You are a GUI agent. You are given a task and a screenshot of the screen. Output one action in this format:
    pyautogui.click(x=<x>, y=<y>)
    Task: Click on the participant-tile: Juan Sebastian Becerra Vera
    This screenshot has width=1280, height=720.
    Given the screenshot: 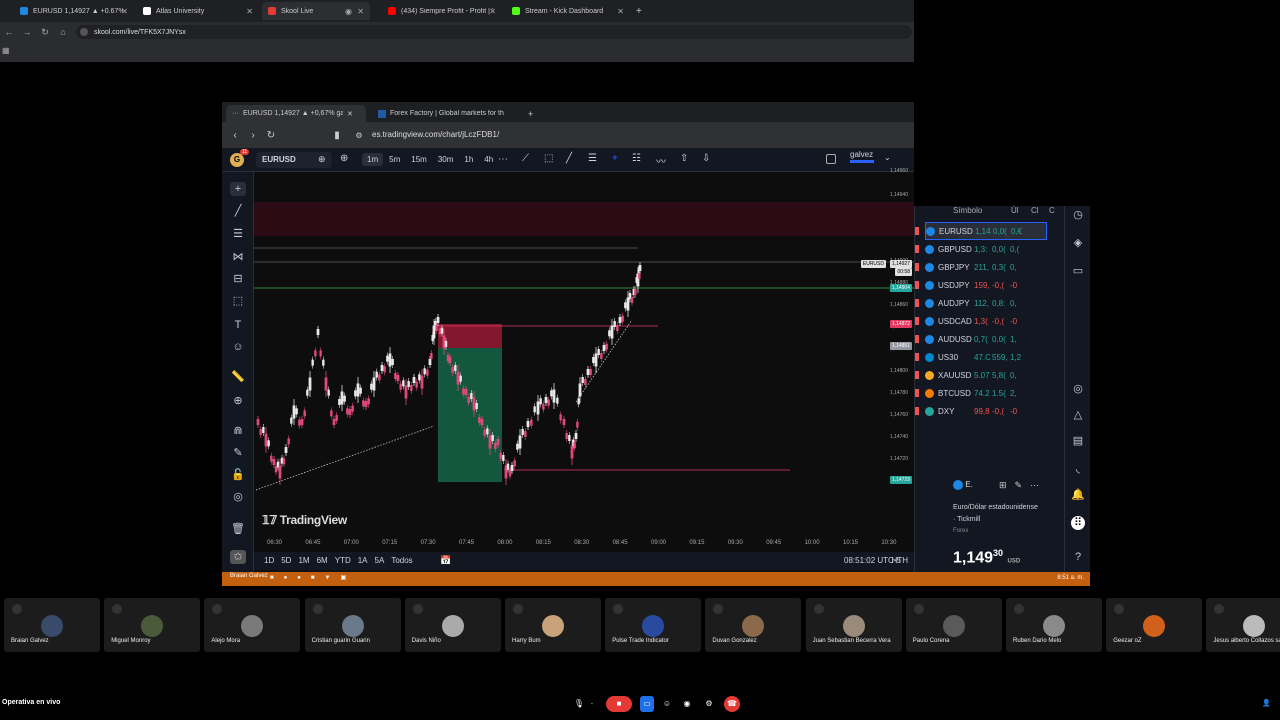 What is the action you would take?
    pyautogui.click(x=853, y=625)
    